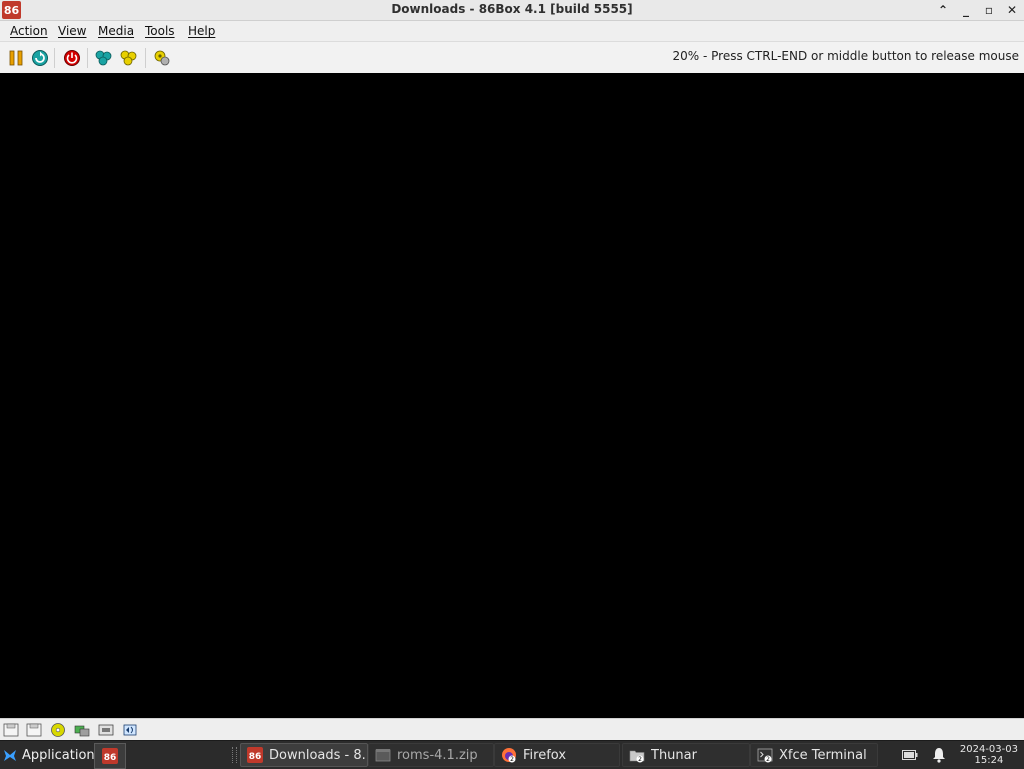 The height and width of the screenshot is (769, 1024). What do you see at coordinates (201, 31) in the screenshot?
I see `menu-help: Help` at bounding box center [201, 31].